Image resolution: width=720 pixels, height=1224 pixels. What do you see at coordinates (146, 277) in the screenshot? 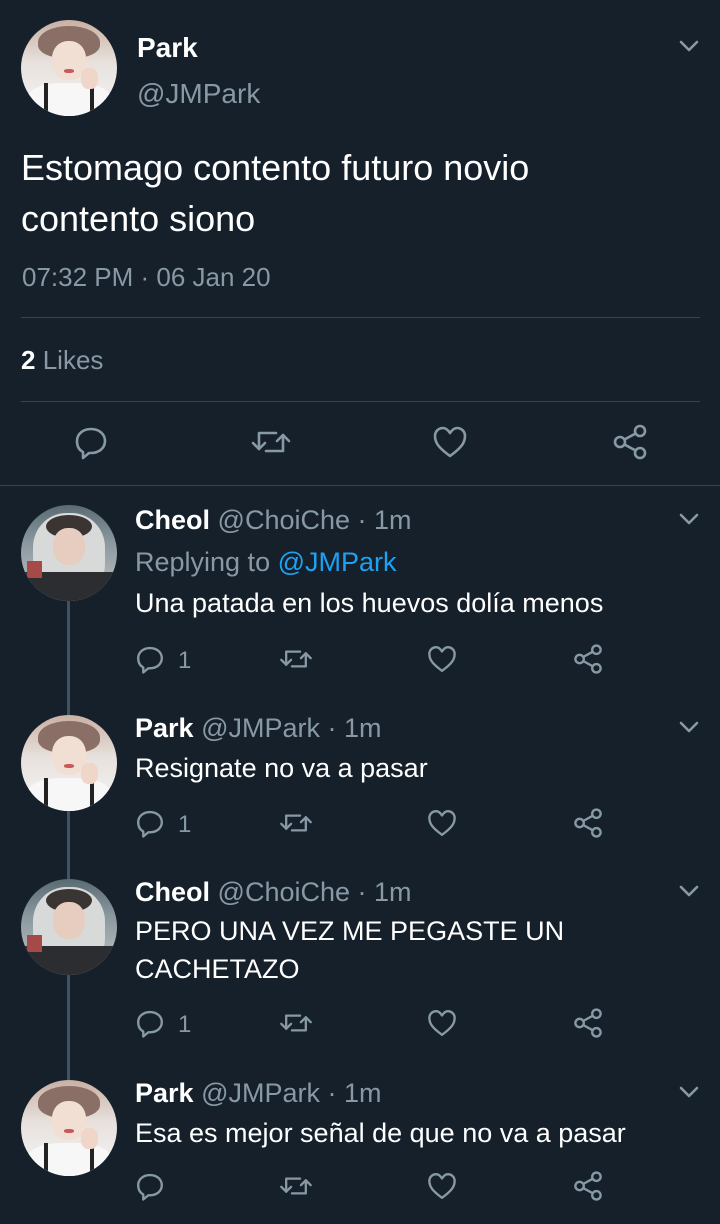
I see `tweet-timestamp: 07:32 PM · 06 Jan 20` at bounding box center [146, 277].